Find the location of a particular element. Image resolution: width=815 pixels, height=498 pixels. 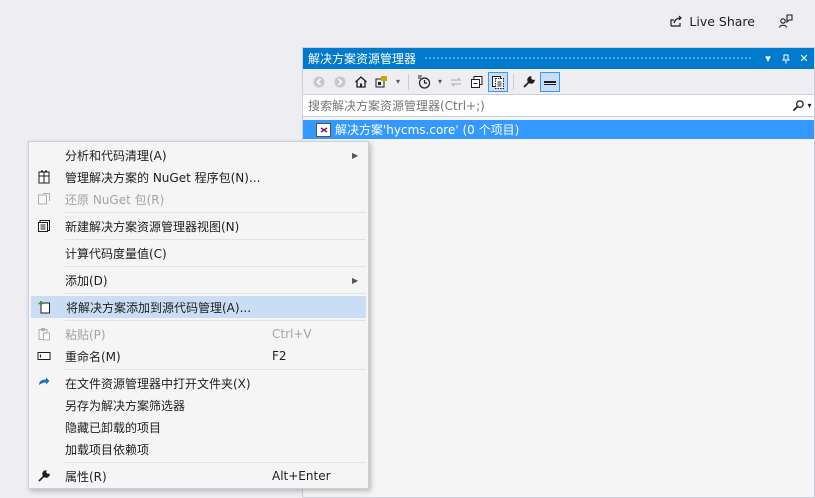

new-view-icon is located at coordinates (44, 226).